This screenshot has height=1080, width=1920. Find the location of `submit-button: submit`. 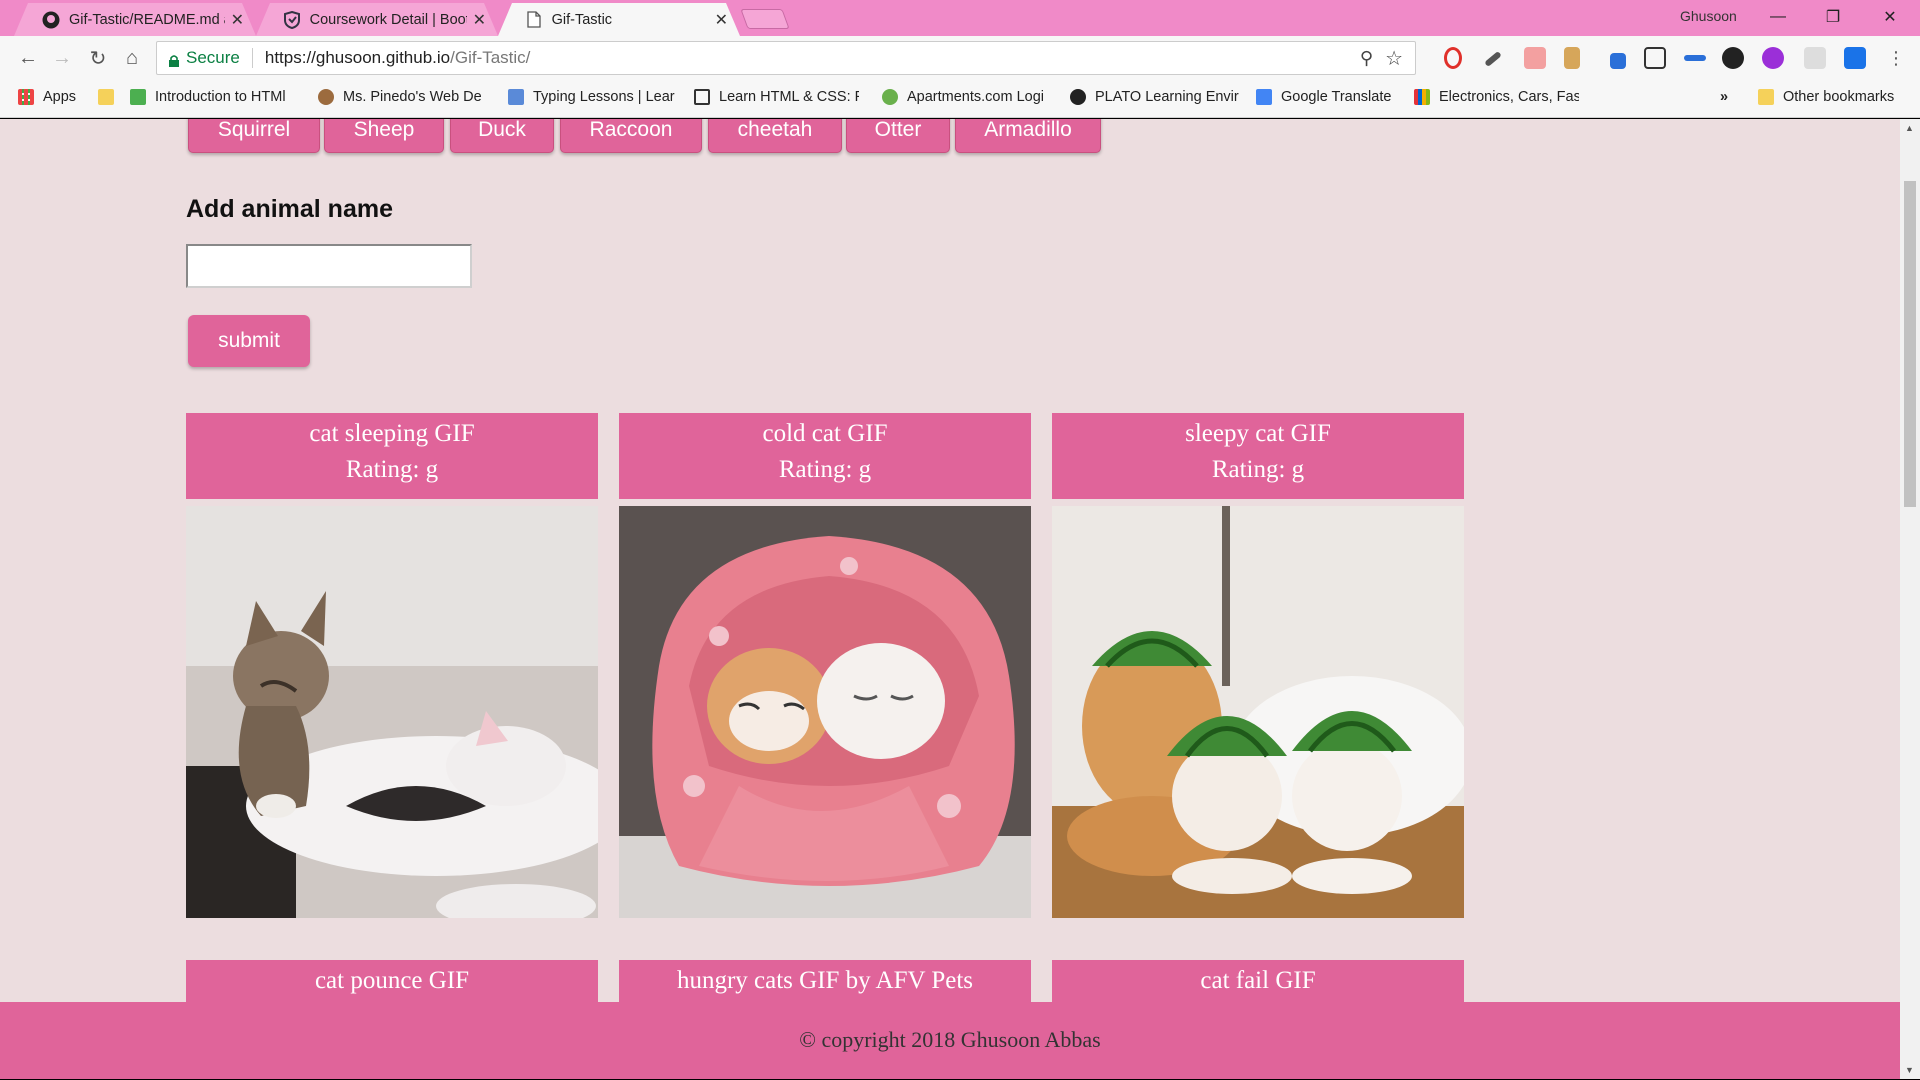

submit-button: submit is located at coordinates (249, 341).